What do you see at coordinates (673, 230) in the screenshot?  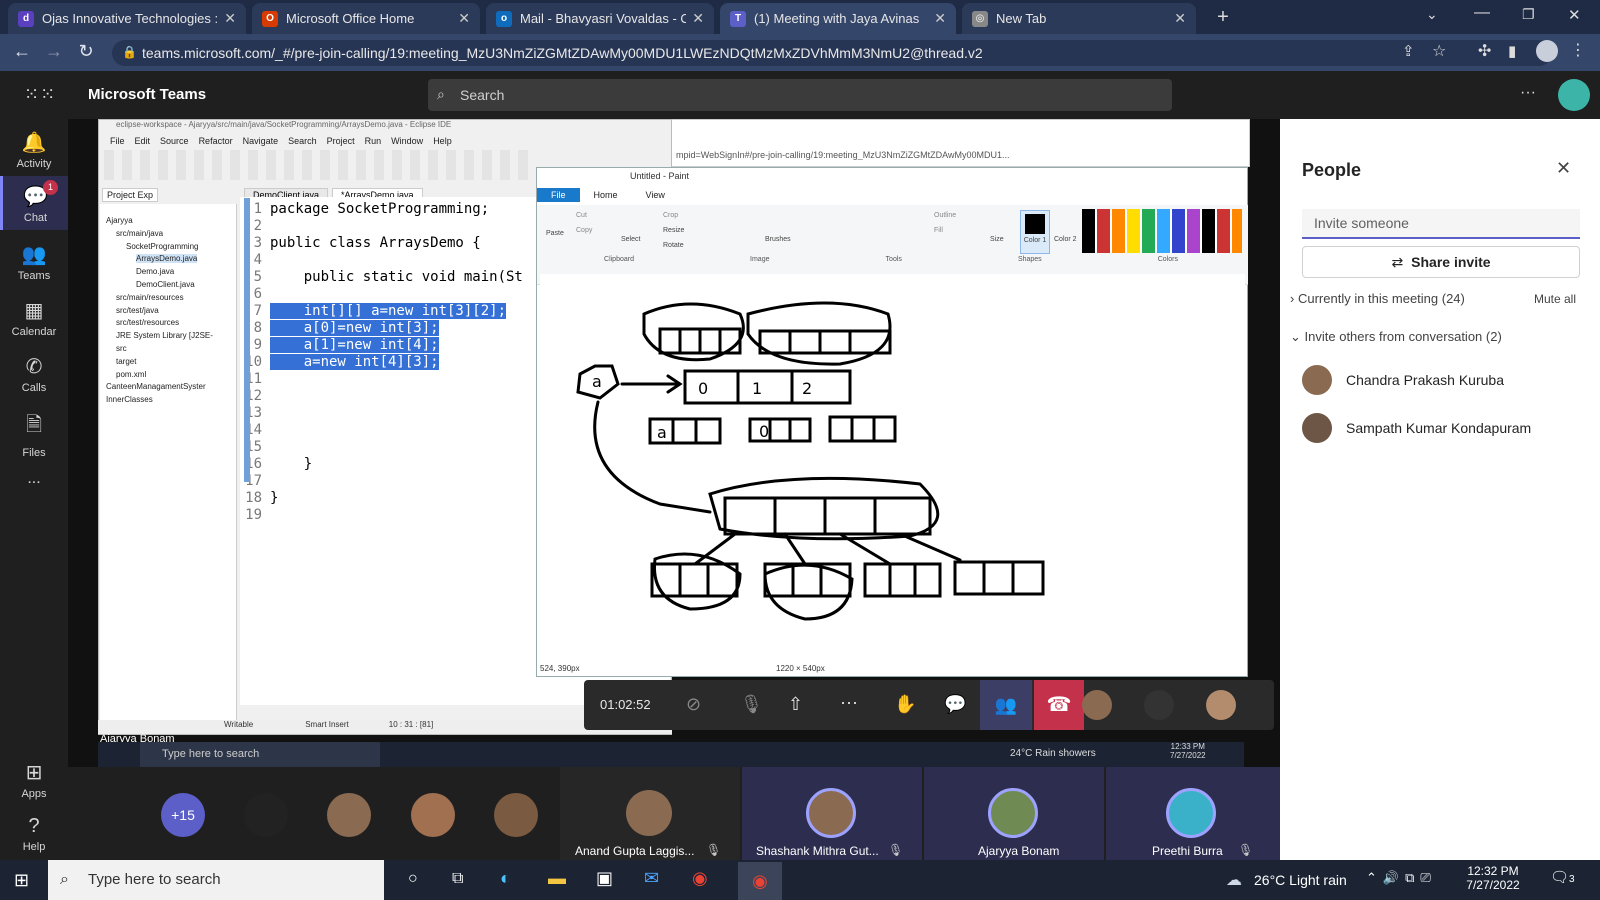 I see `paint-tool-resize: Resize` at bounding box center [673, 230].